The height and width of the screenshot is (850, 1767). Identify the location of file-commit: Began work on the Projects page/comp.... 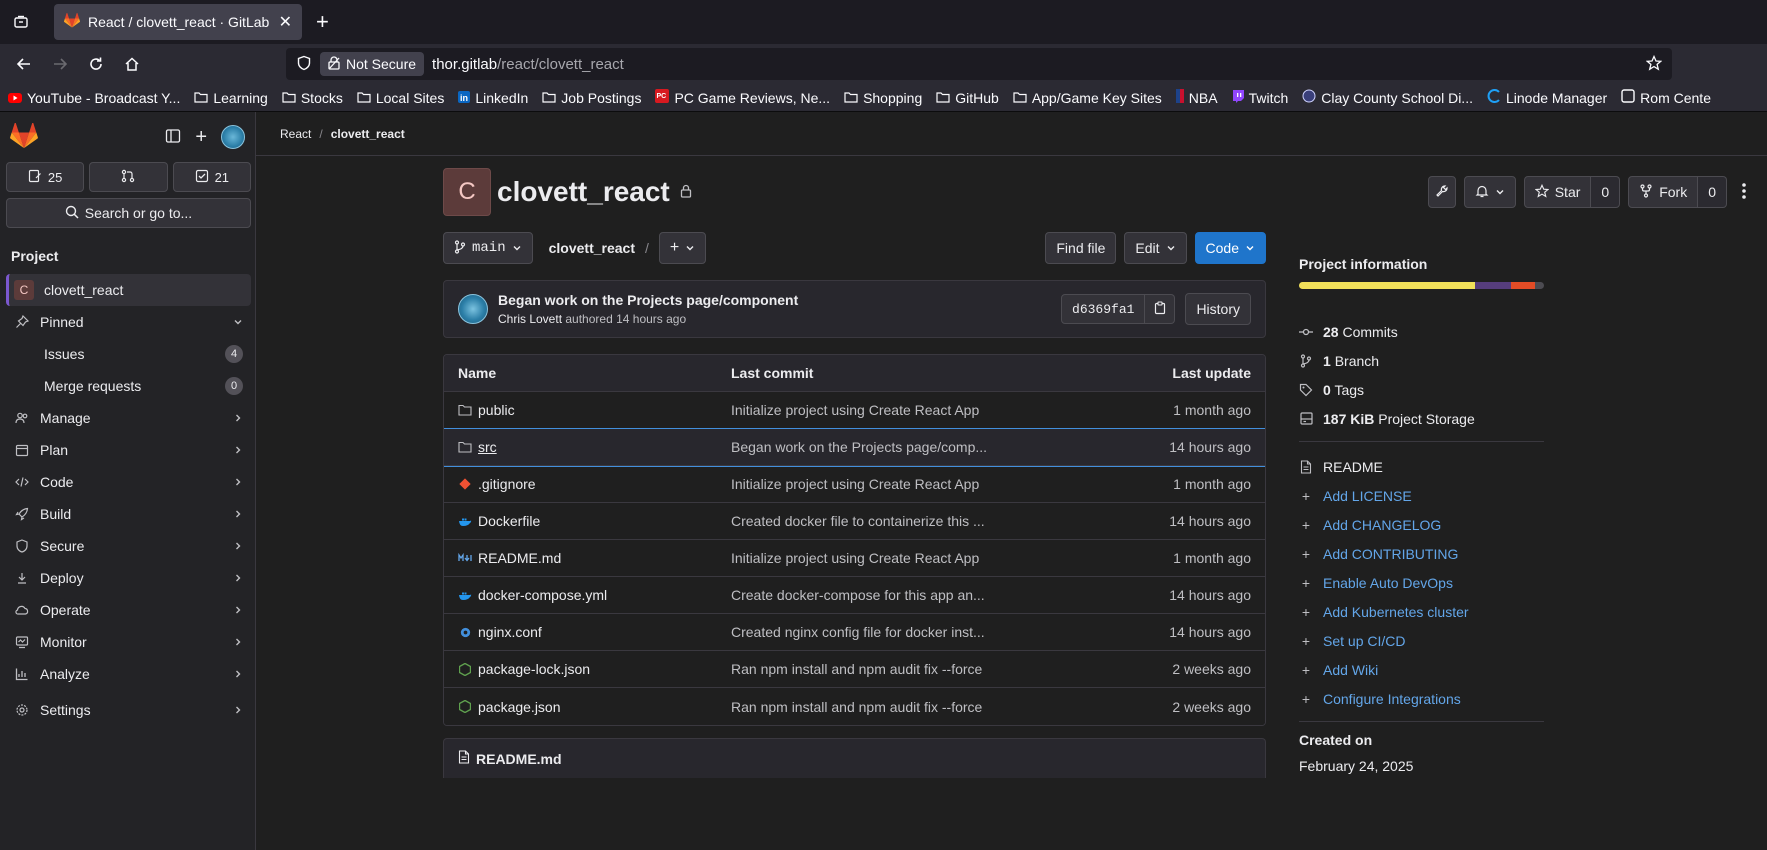
(911, 447).